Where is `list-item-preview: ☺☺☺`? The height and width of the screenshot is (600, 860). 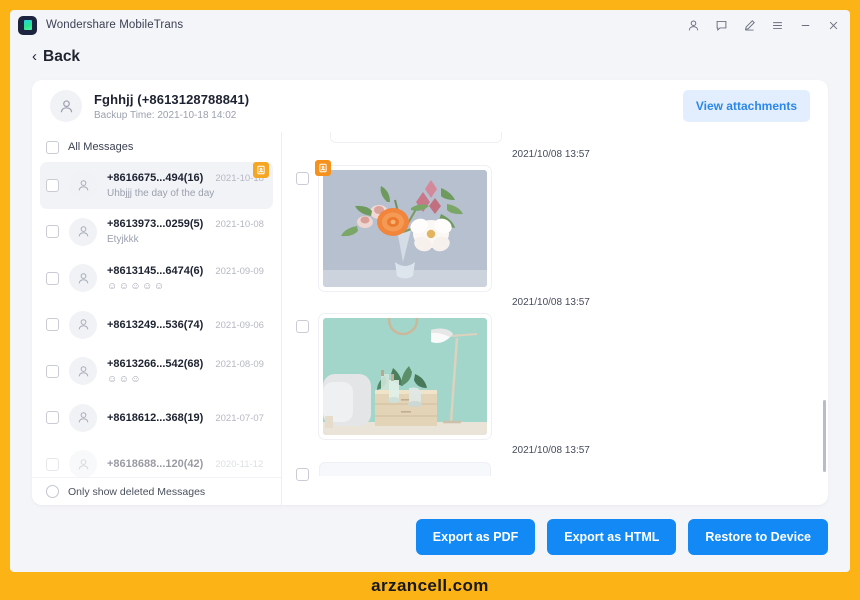
list-item-preview: ☺☺☺ is located at coordinates (125, 379).